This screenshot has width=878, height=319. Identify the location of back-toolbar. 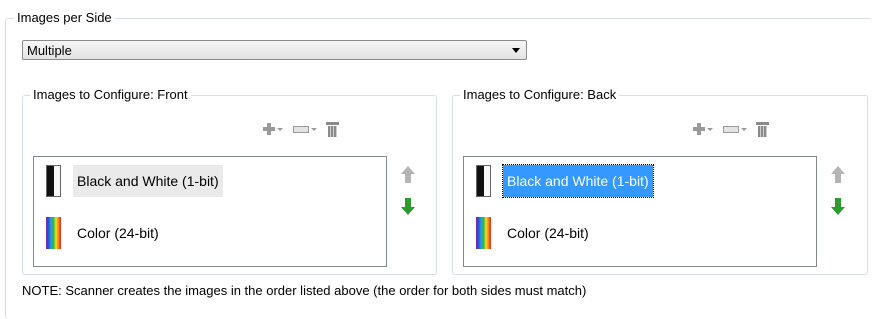
(731, 129).